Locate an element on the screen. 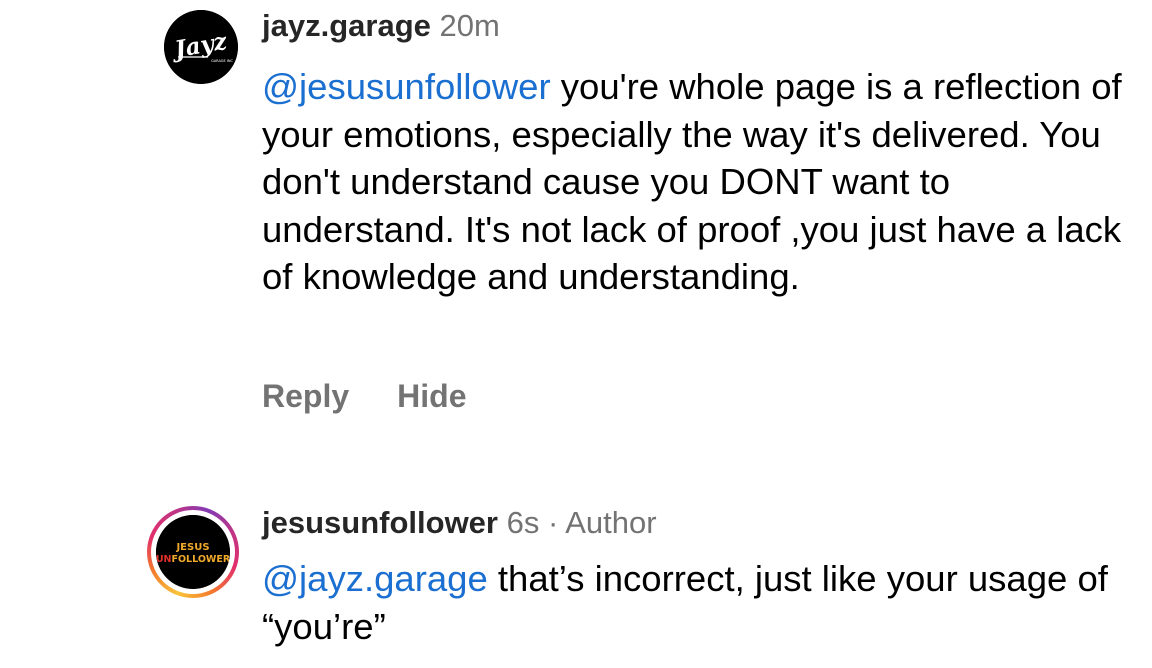 This screenshot has width=1152, height=668. story-ring: JESUS UNFOLLOWER is located at coordinates (193, 552).